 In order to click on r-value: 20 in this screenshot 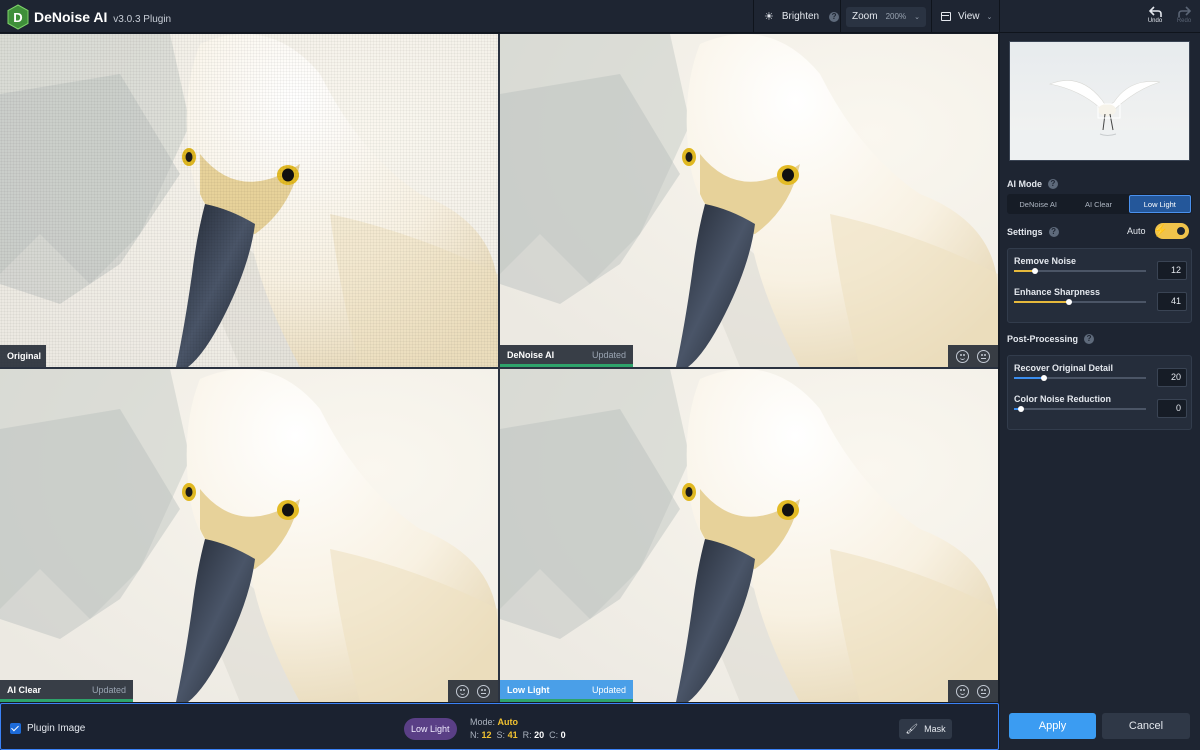, I will do `click(539, 735)`.